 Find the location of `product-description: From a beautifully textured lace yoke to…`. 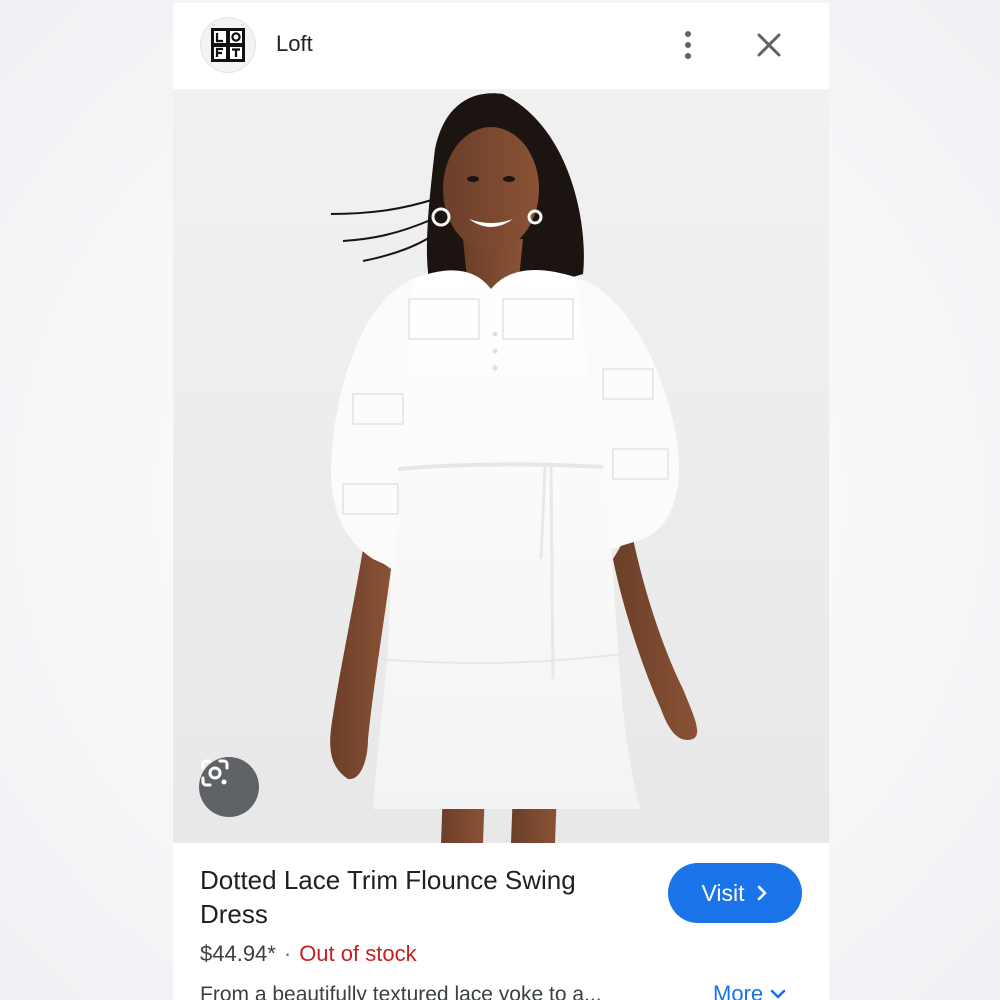

product-description: From a beautifully textured lace yoke to… is located at coordinates (401, 991).